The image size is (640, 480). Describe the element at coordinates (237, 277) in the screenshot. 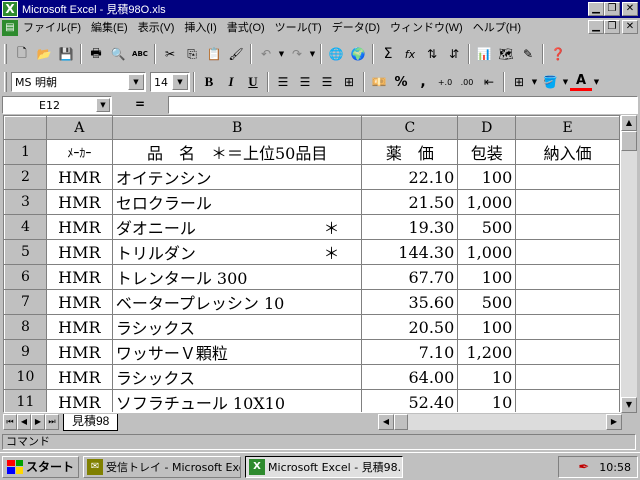

I see `cell-product-name: トレンタール 300` at that location.